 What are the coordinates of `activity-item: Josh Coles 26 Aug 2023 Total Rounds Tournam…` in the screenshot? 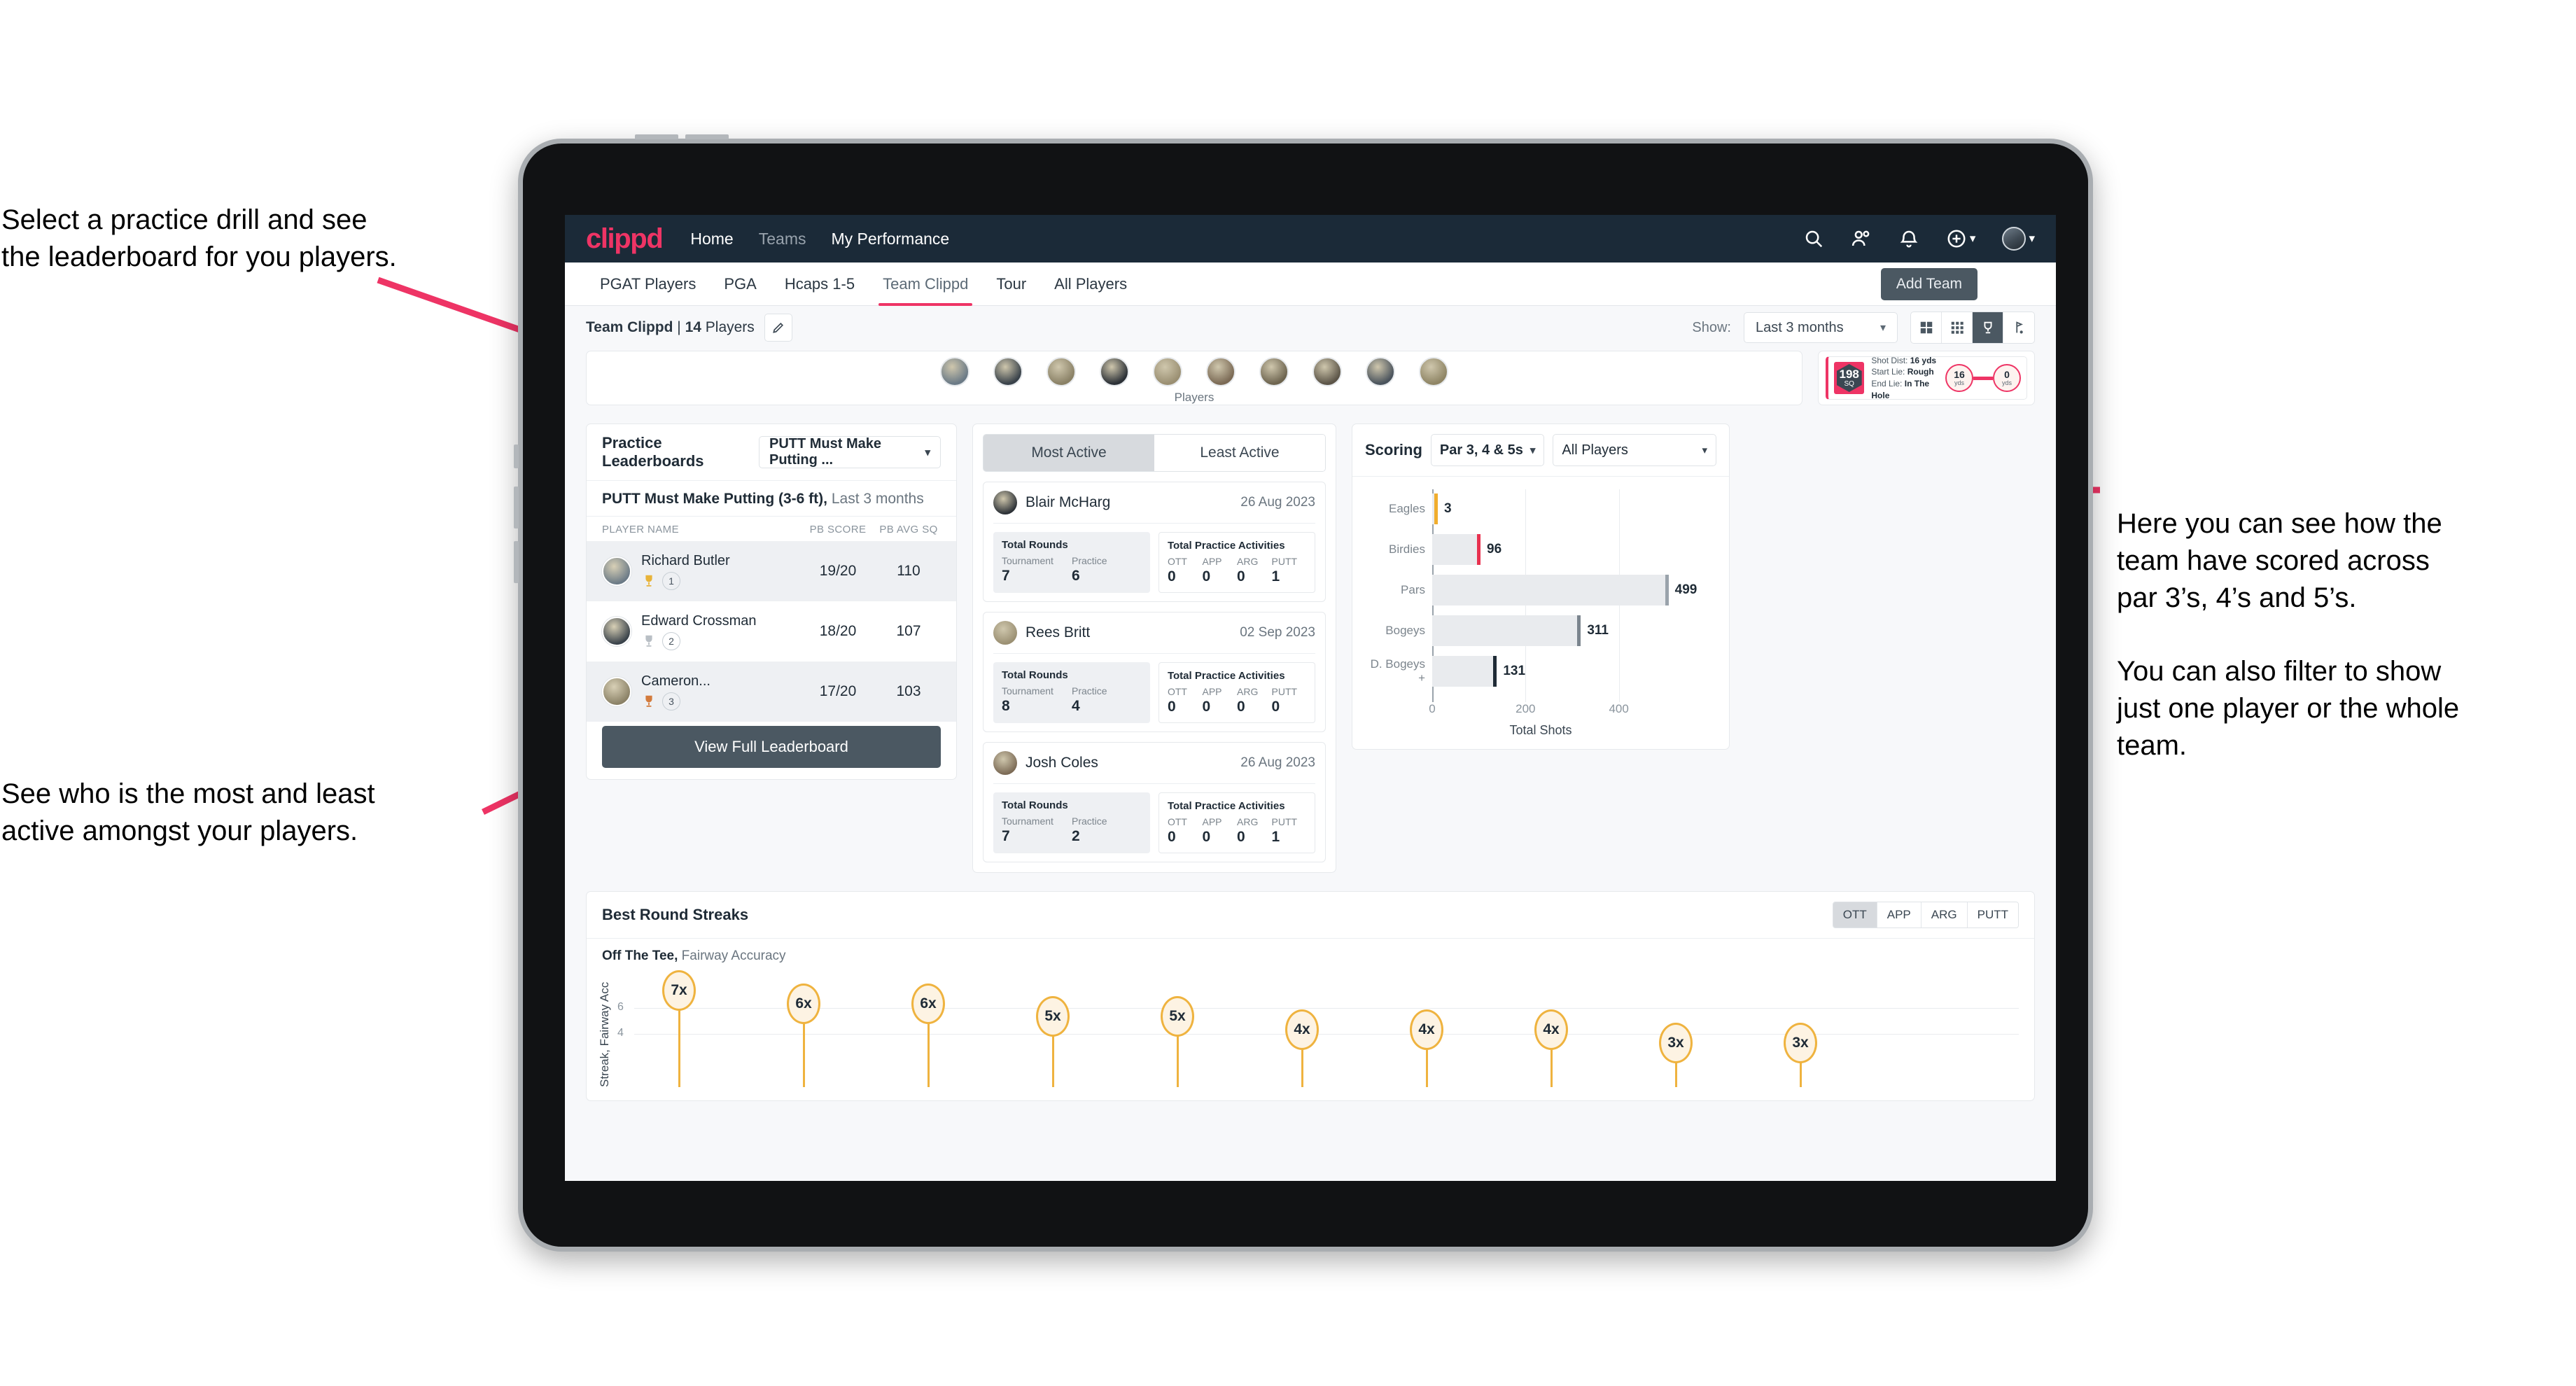 It's located at (1154, 802).